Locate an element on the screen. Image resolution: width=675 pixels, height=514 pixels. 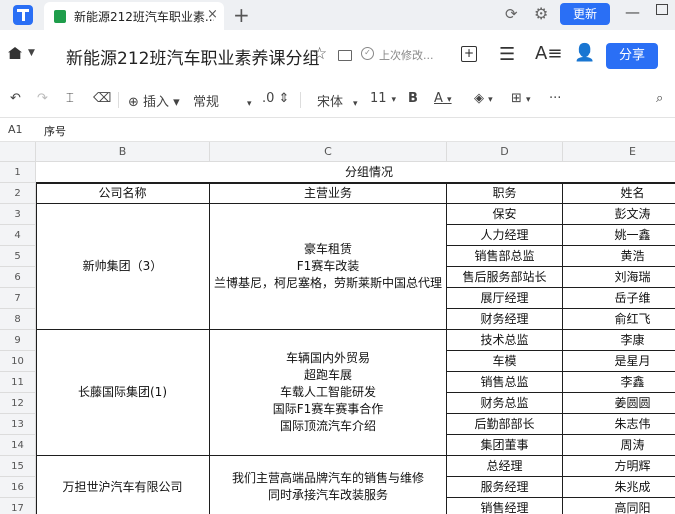
fill-color-icon: ◈ ▾ is located at coordinates (483, 98).